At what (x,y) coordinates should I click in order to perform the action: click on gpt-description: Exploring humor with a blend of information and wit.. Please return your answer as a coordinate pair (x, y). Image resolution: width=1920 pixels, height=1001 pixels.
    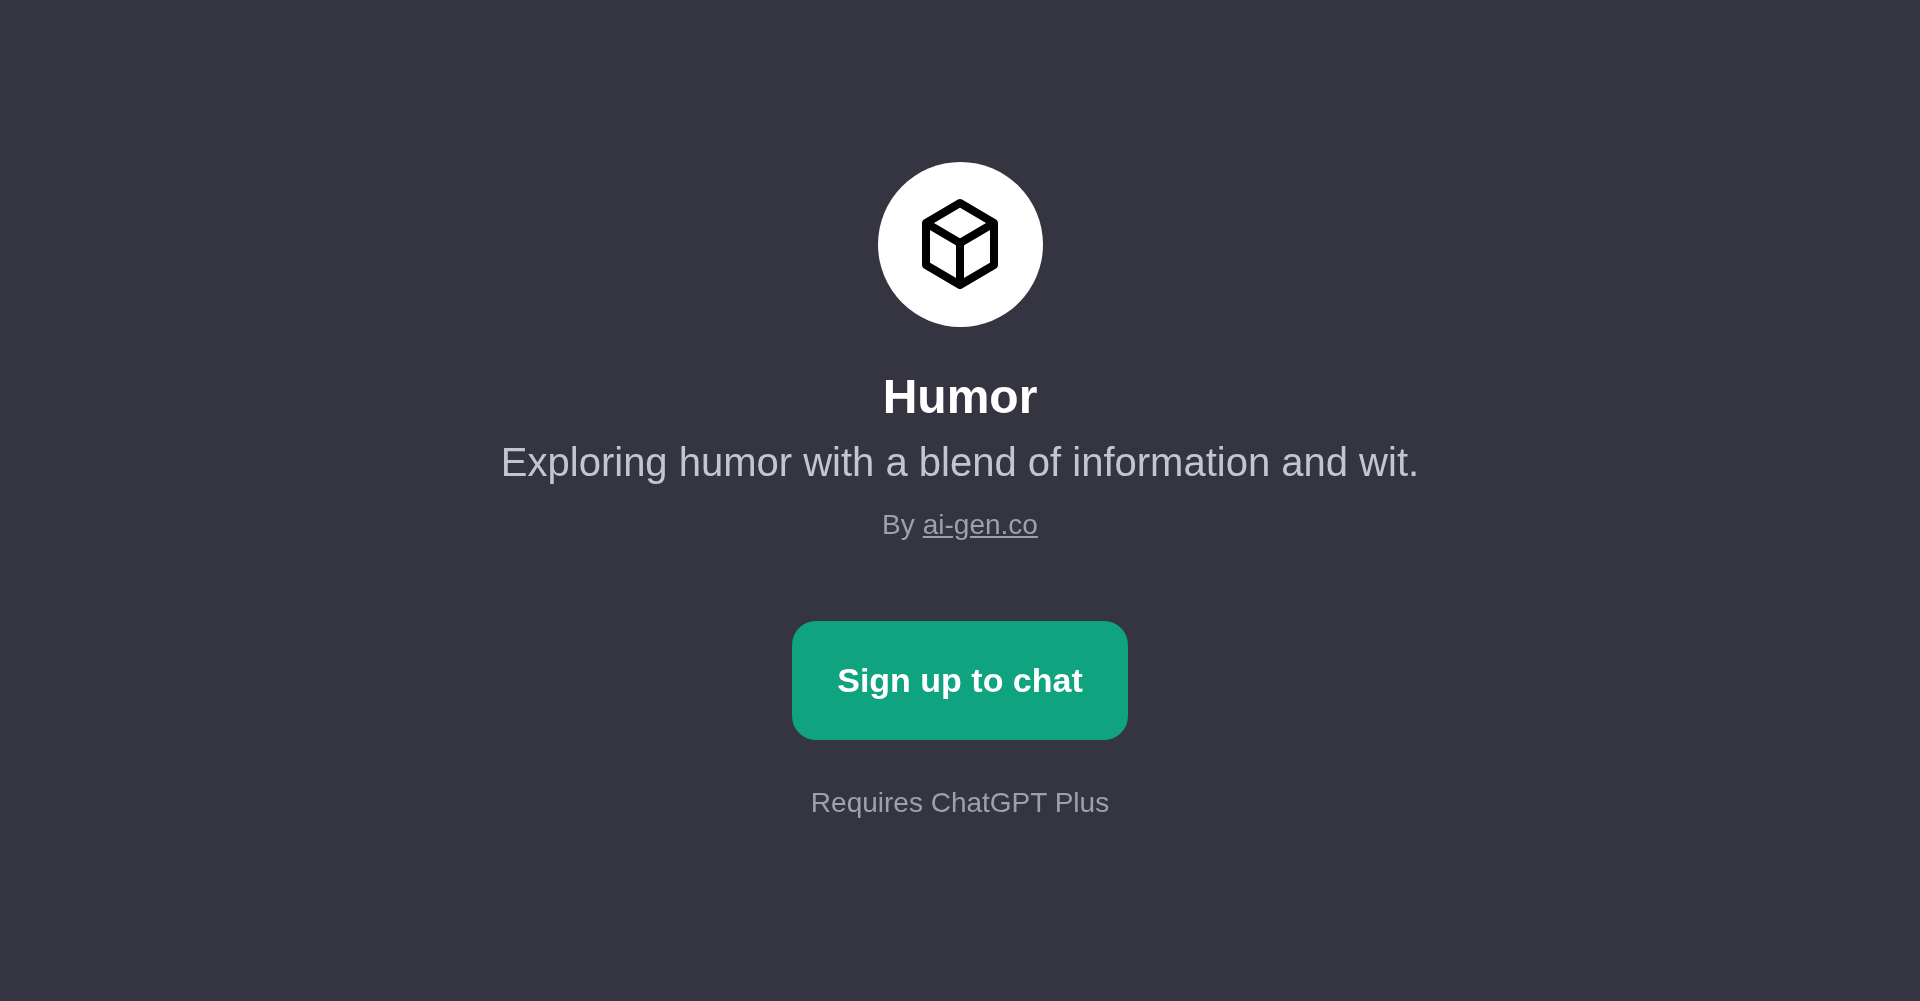
    Looking at the image, I should click on (960, 462).